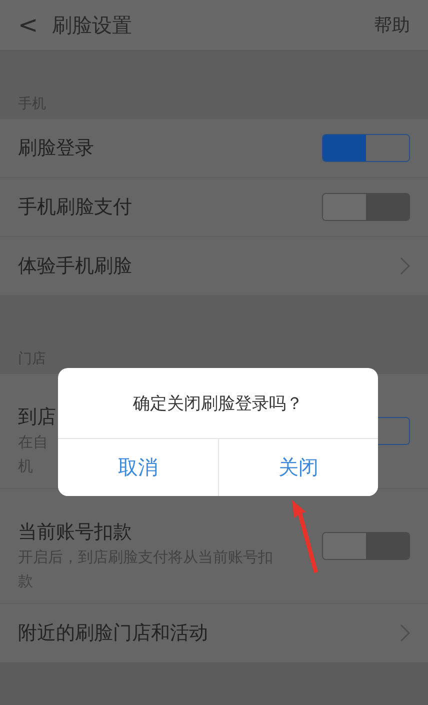 This screenshot has width=428, height=705. What do you see at coordinates (56, 148) in the screenshot?
I see `row-title: 刷脸登录` at bounding box center [56, 148].